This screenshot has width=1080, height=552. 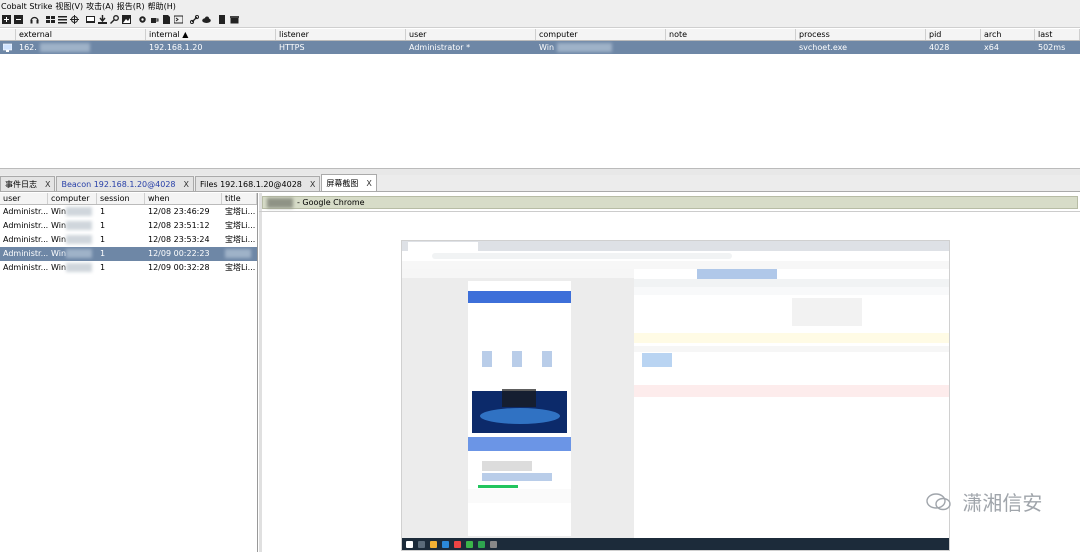 What do you see at coordinates (179, 225) in the screenshot?
I see `shot-when: 12/08 23:51:12` at bounding box center [179, 225].